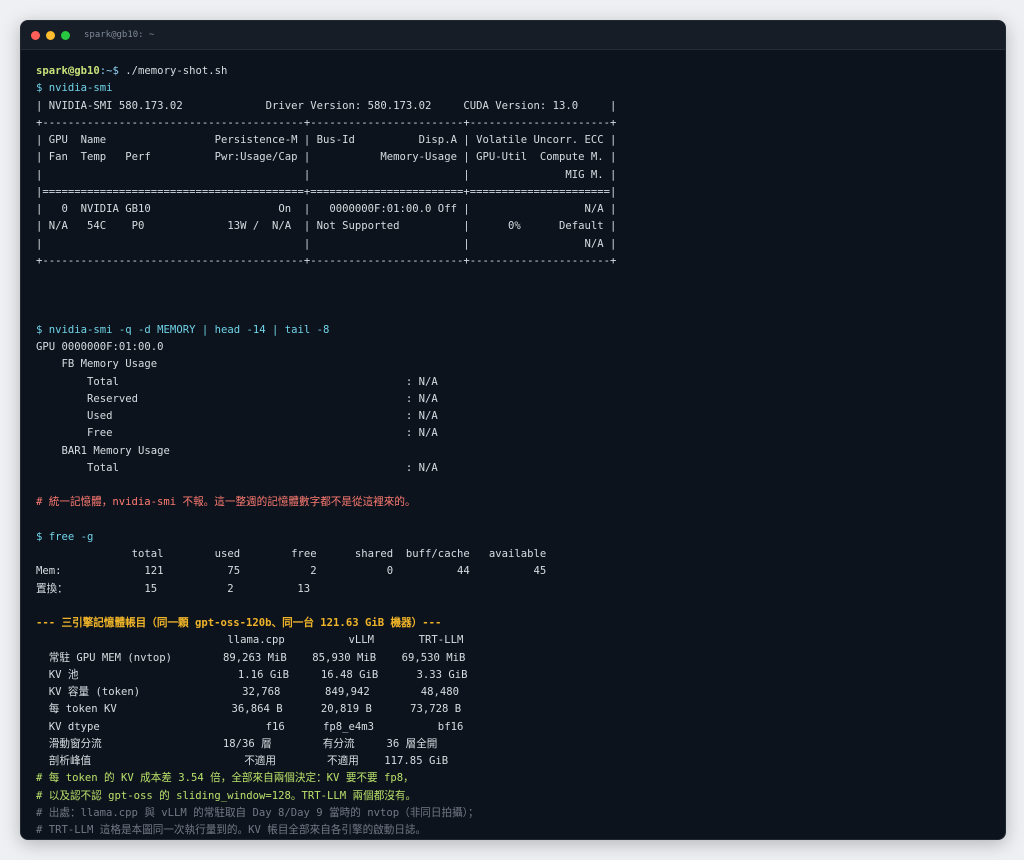  Describe the element at coordinates (242, 761) in the screenshot. I see `ledger-row: 剖析峰值 不適用 不適用 117.85 GiB` at that location.